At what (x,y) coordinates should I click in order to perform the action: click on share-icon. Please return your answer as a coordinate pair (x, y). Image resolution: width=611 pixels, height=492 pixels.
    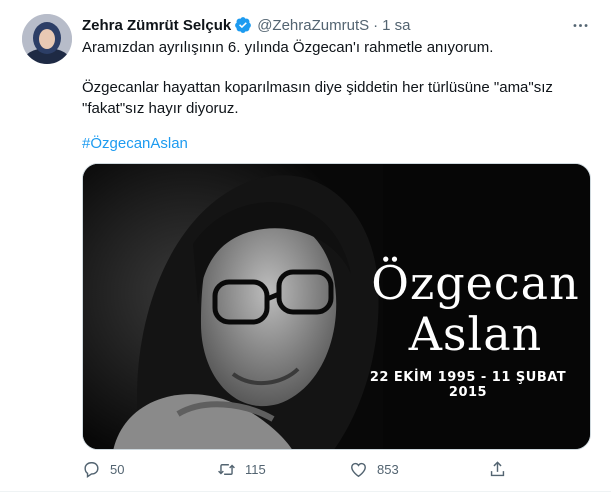
    Looking at the image, I should click on (497, 468).